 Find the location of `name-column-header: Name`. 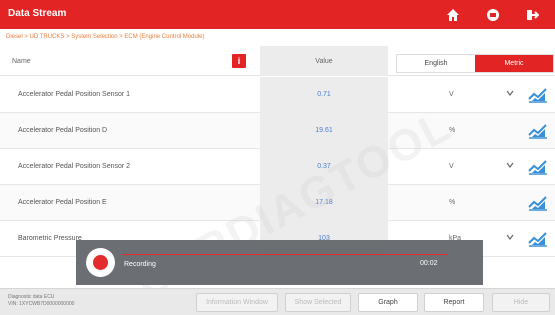

name-column-header: Name is located at coordinates (21, 61).